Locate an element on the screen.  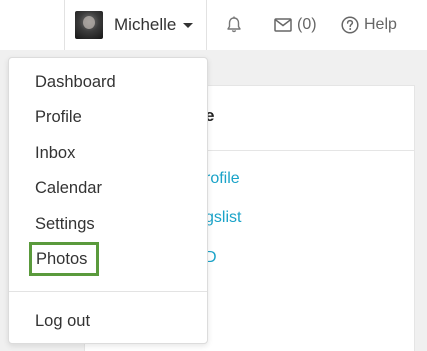
menu-item-calendar: Calendar is located at coordinates (68, 188).